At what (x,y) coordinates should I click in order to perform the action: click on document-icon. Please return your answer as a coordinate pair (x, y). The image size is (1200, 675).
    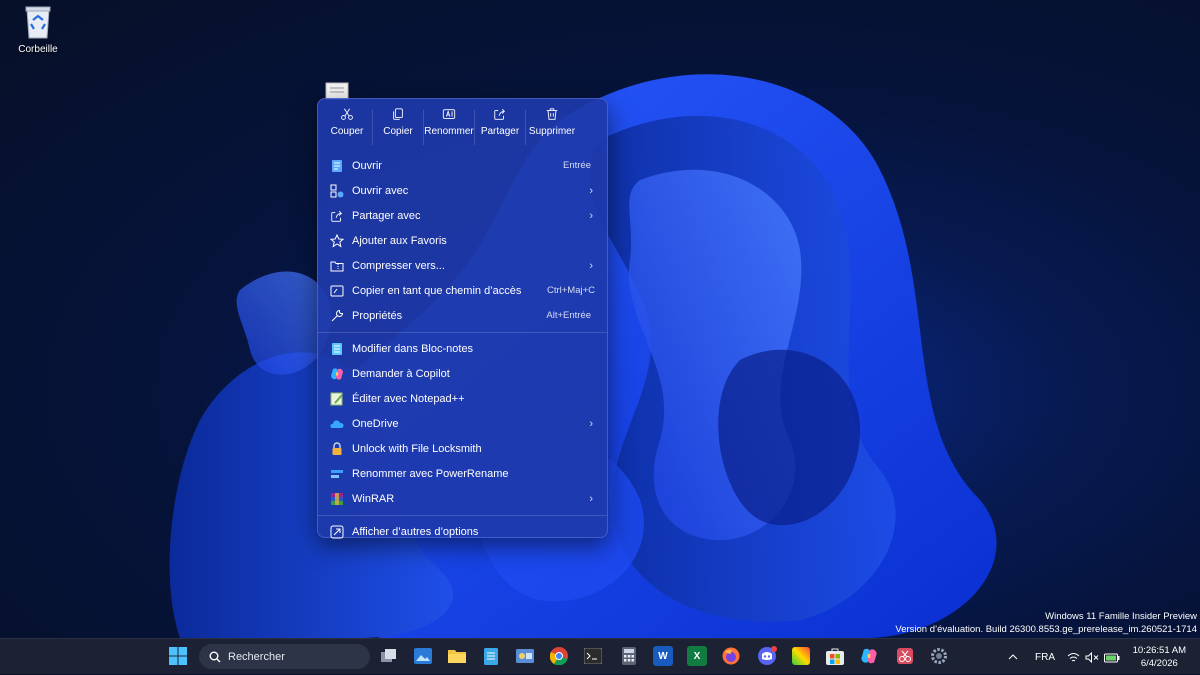
    Looking at the image, I should click on (337, 166).